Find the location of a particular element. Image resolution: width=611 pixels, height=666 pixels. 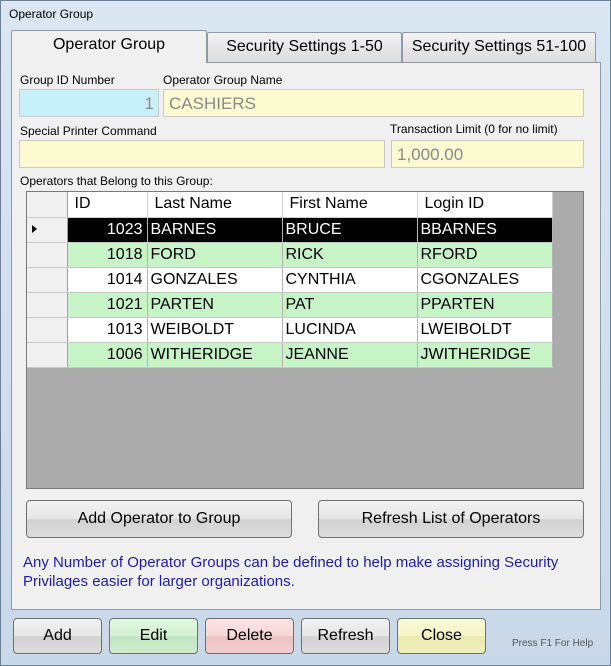

cell-first-name: CYNTHIA is located at coordinates (350, 280).